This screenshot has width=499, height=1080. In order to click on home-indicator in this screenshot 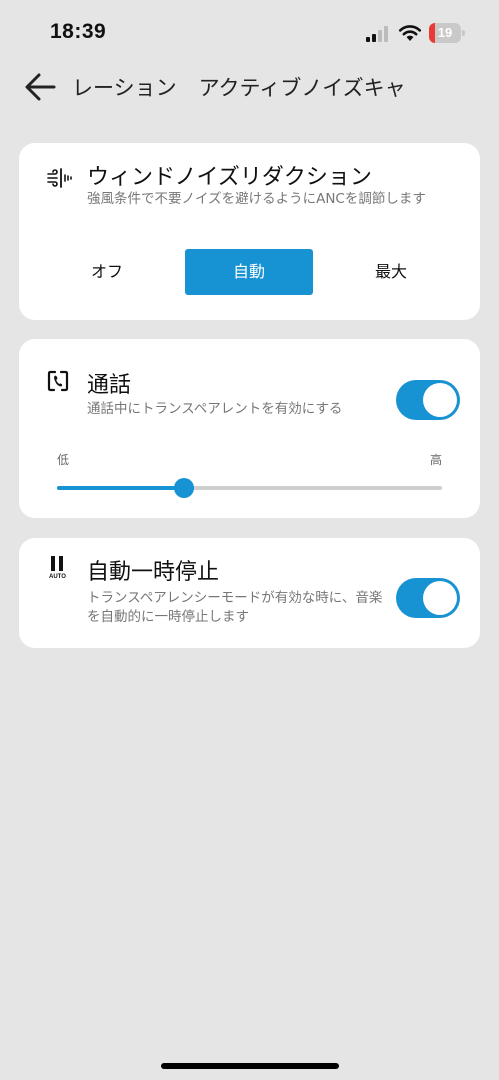, I will do `click(250, 1066)`.